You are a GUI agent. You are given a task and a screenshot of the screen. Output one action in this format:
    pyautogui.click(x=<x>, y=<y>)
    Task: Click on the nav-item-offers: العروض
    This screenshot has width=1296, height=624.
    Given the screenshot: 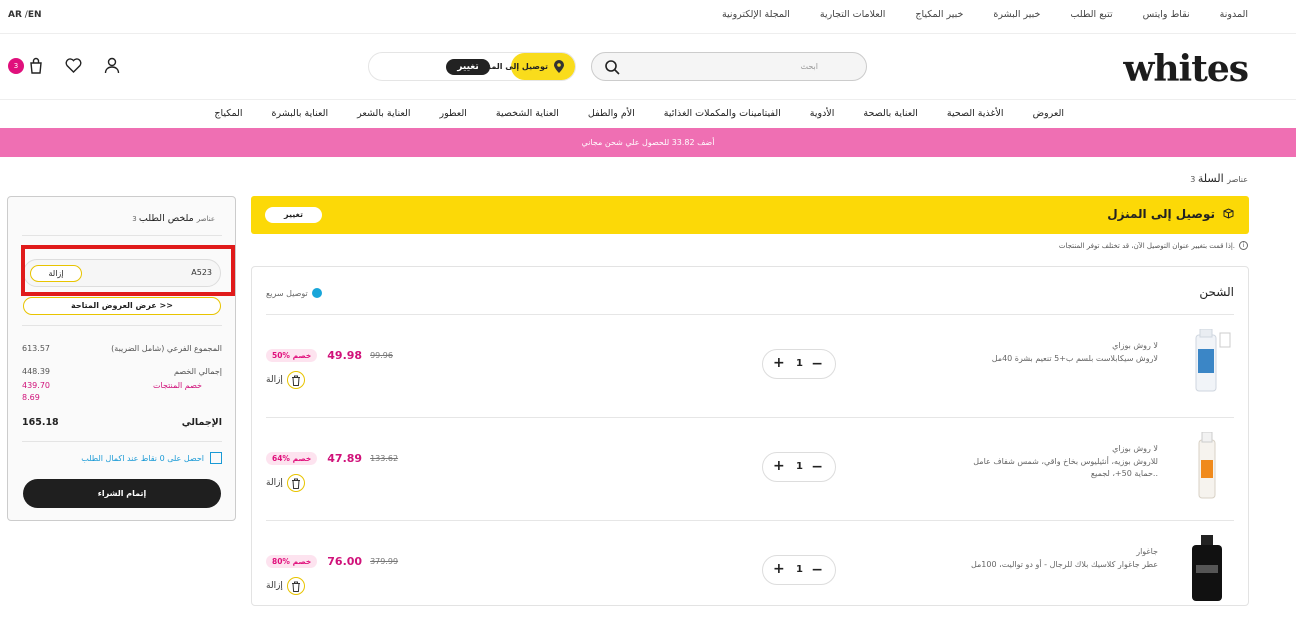 What is the action you would take?
    pyautogui.click(x=1048, y=113)
    